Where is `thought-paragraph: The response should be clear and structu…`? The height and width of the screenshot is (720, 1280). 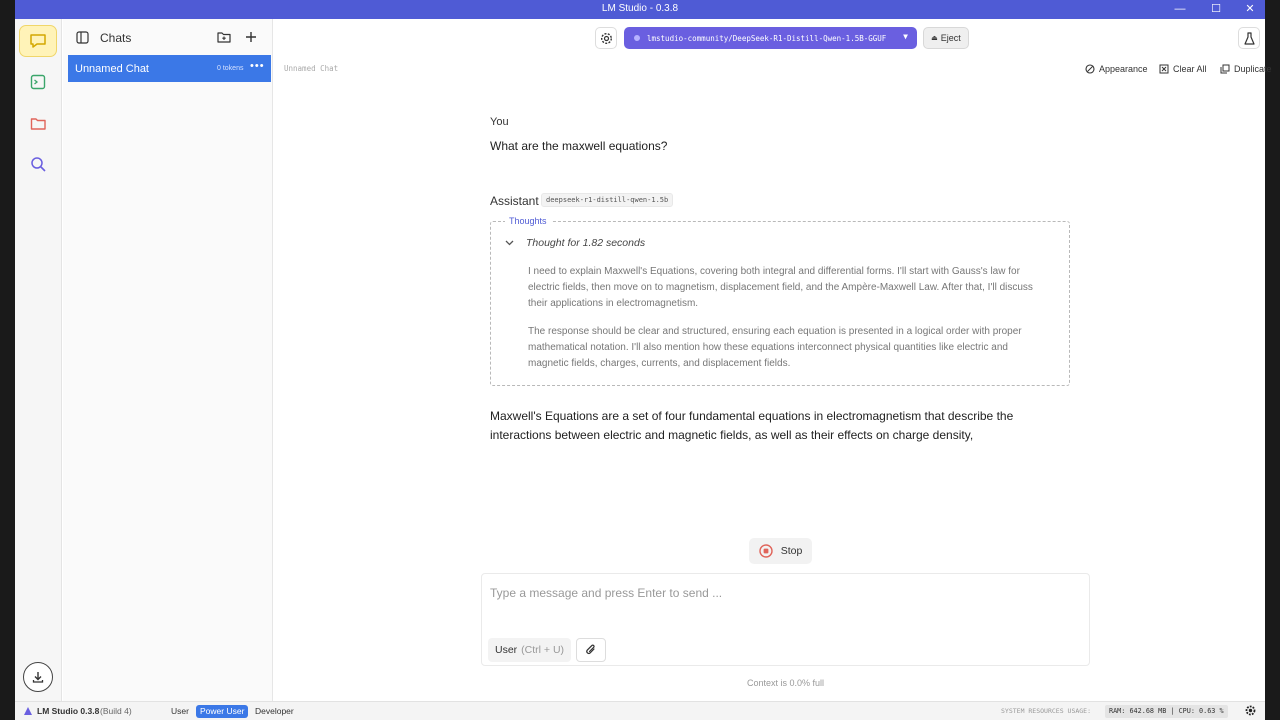 thought-paragraph: The response should be clear and structu… is located at coordinates (775, 347).